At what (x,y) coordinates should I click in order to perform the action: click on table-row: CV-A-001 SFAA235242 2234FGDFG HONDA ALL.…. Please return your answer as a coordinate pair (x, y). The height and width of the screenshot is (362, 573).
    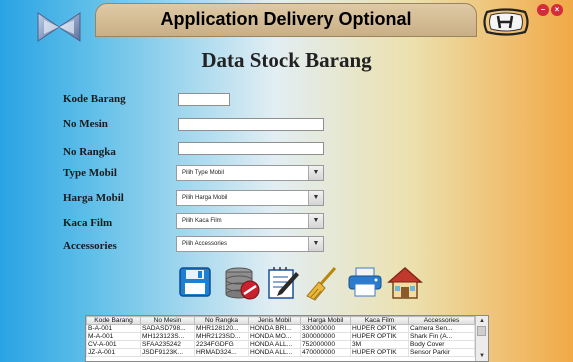
    Looking at the image, I should click on (280, 344).